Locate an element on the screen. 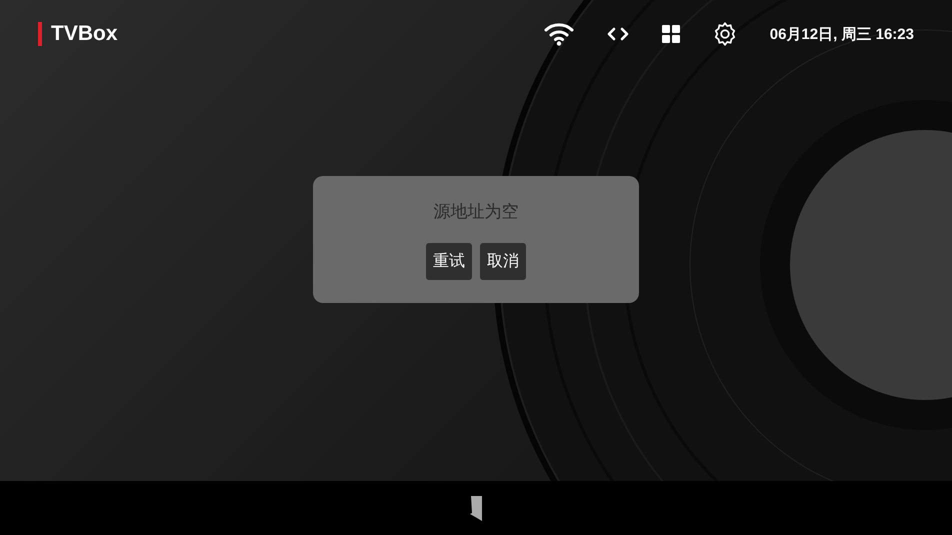 Image resolution: width=952 pixels, height=535 pixels. app-title: TVBox is located at coordinates (84, 34).